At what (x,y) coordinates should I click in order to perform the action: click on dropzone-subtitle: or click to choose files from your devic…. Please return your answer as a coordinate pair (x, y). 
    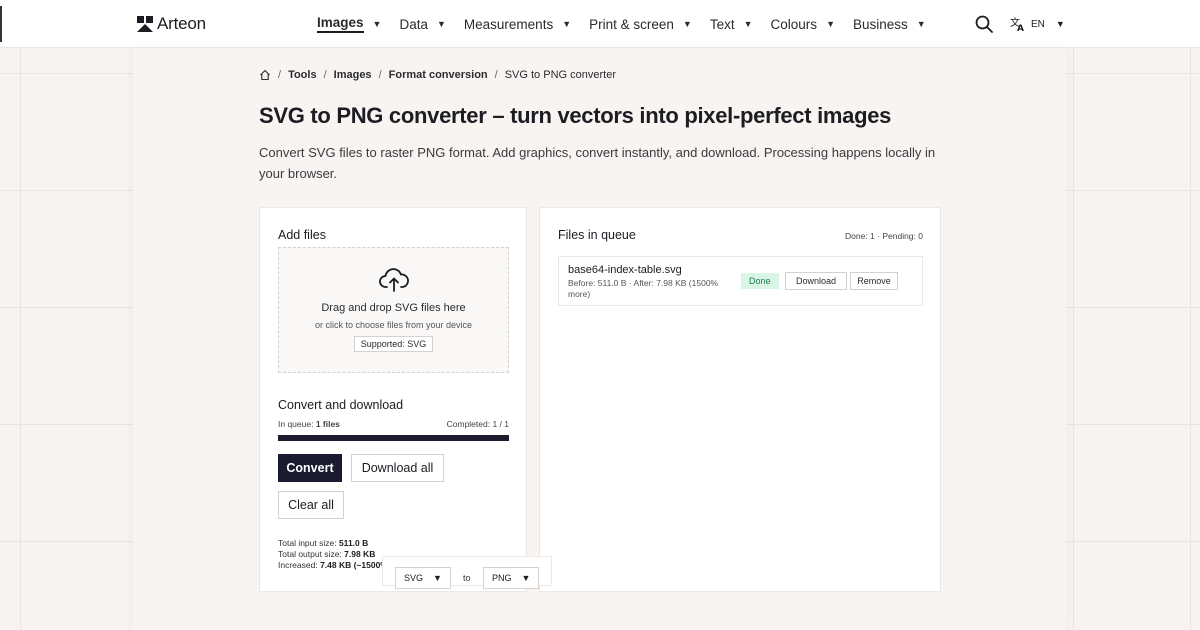
    Looking at the image, I should click on (393, 325).